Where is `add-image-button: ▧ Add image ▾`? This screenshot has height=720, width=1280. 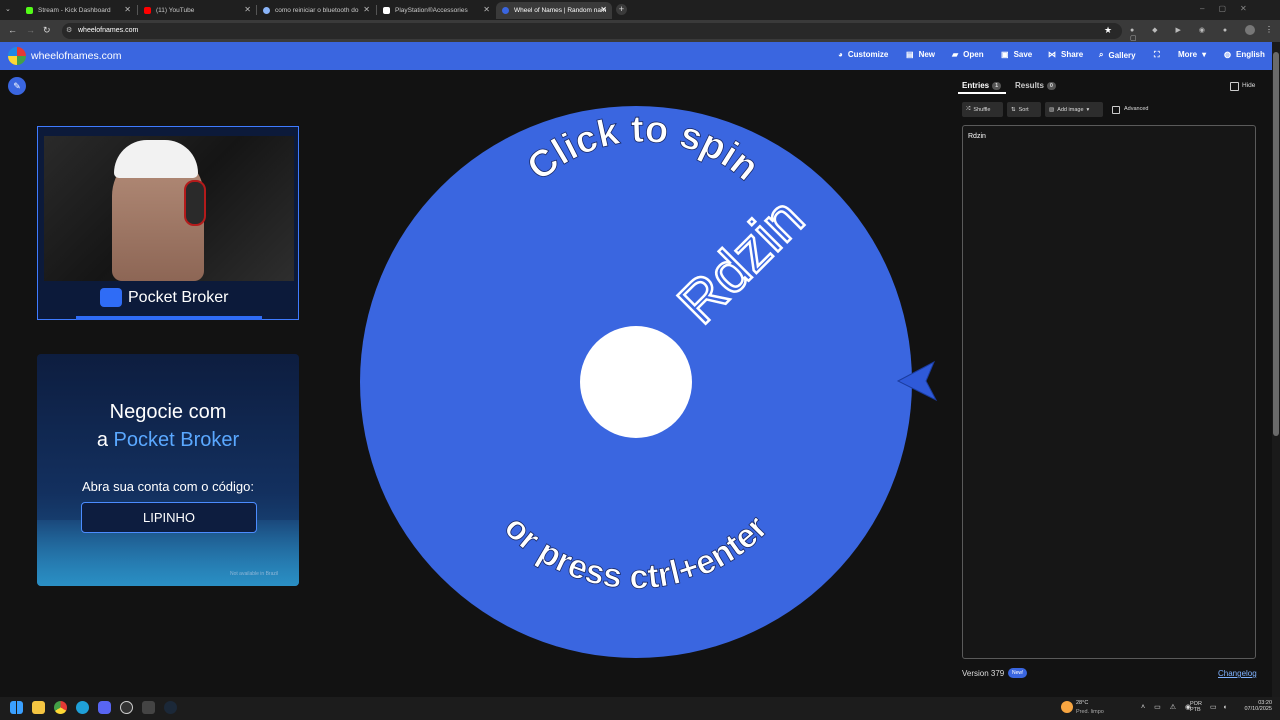
add-image-button: ▧ Add image ▾ is located at coordinates (1074, 109).